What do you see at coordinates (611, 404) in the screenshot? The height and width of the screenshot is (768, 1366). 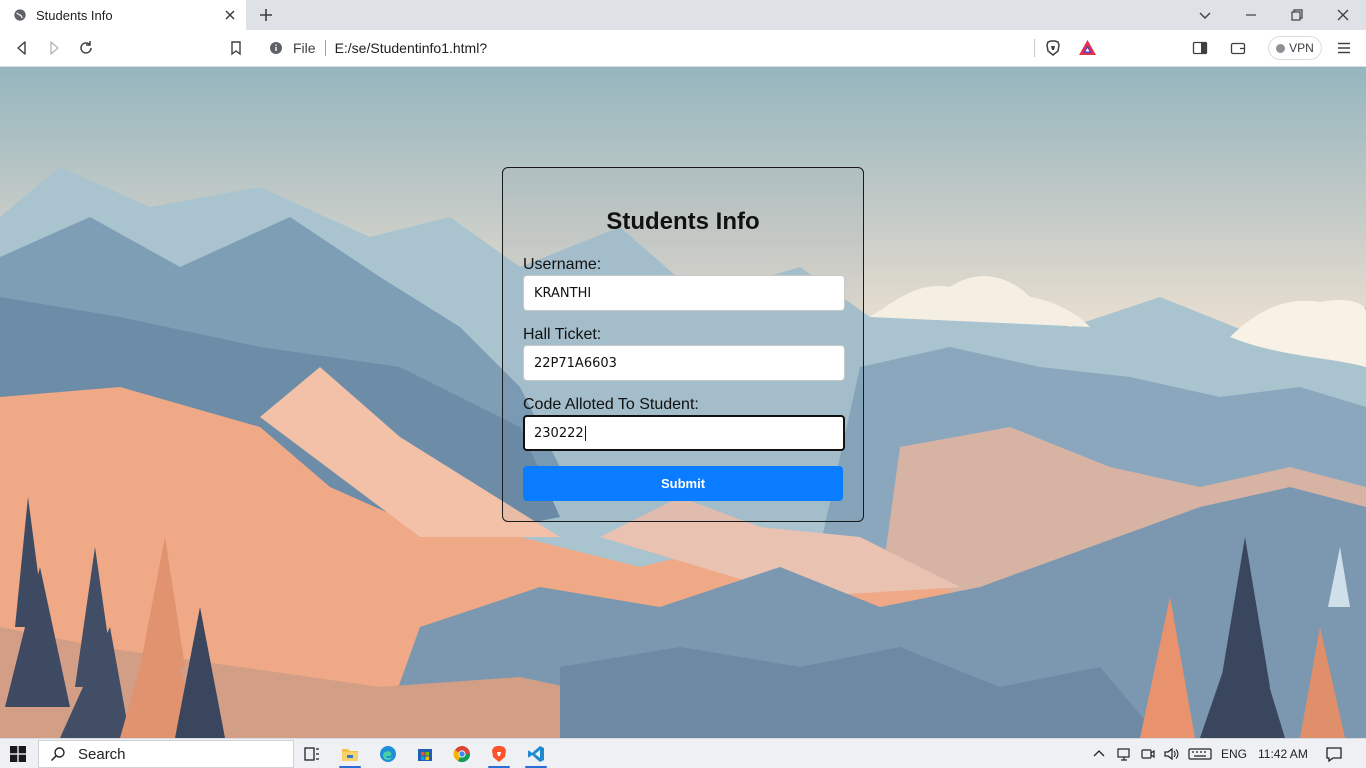 I see `code-allotted-label: Code Alloted To Student:` at bounding box center [611, 404].